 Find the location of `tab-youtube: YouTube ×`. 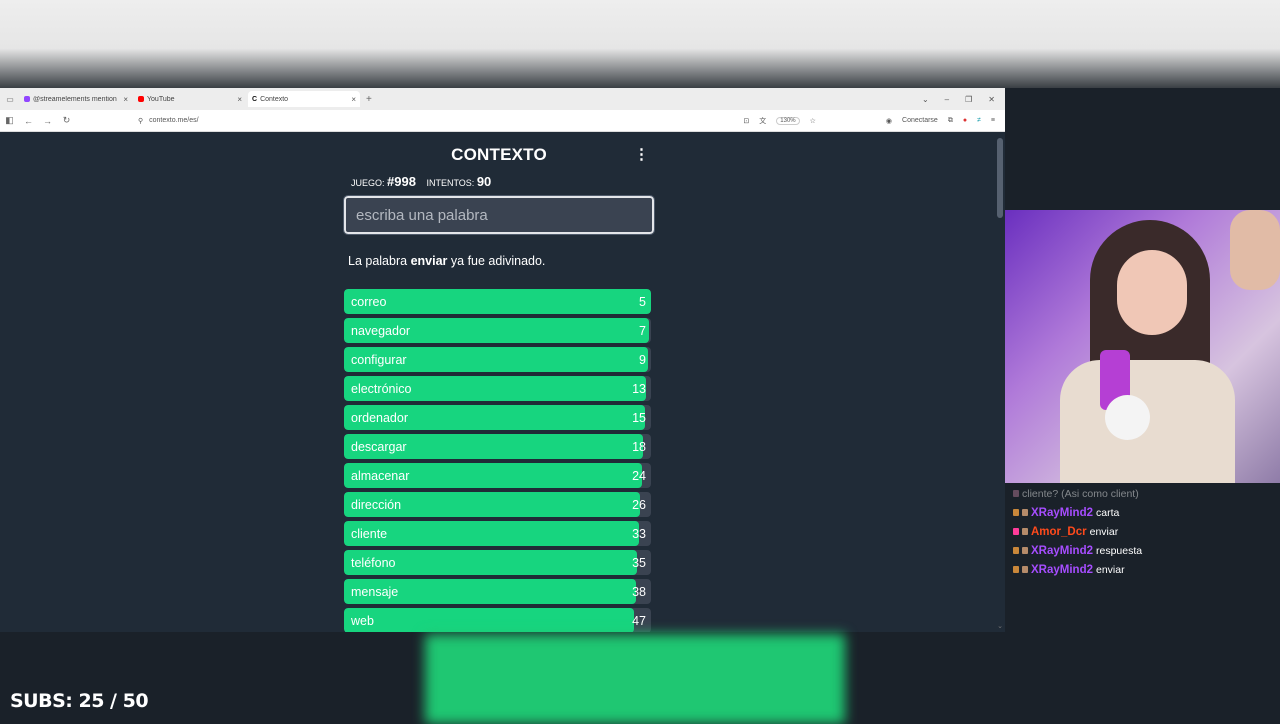

tab-youtube: YouTube × is located at coordinates (190, 99).